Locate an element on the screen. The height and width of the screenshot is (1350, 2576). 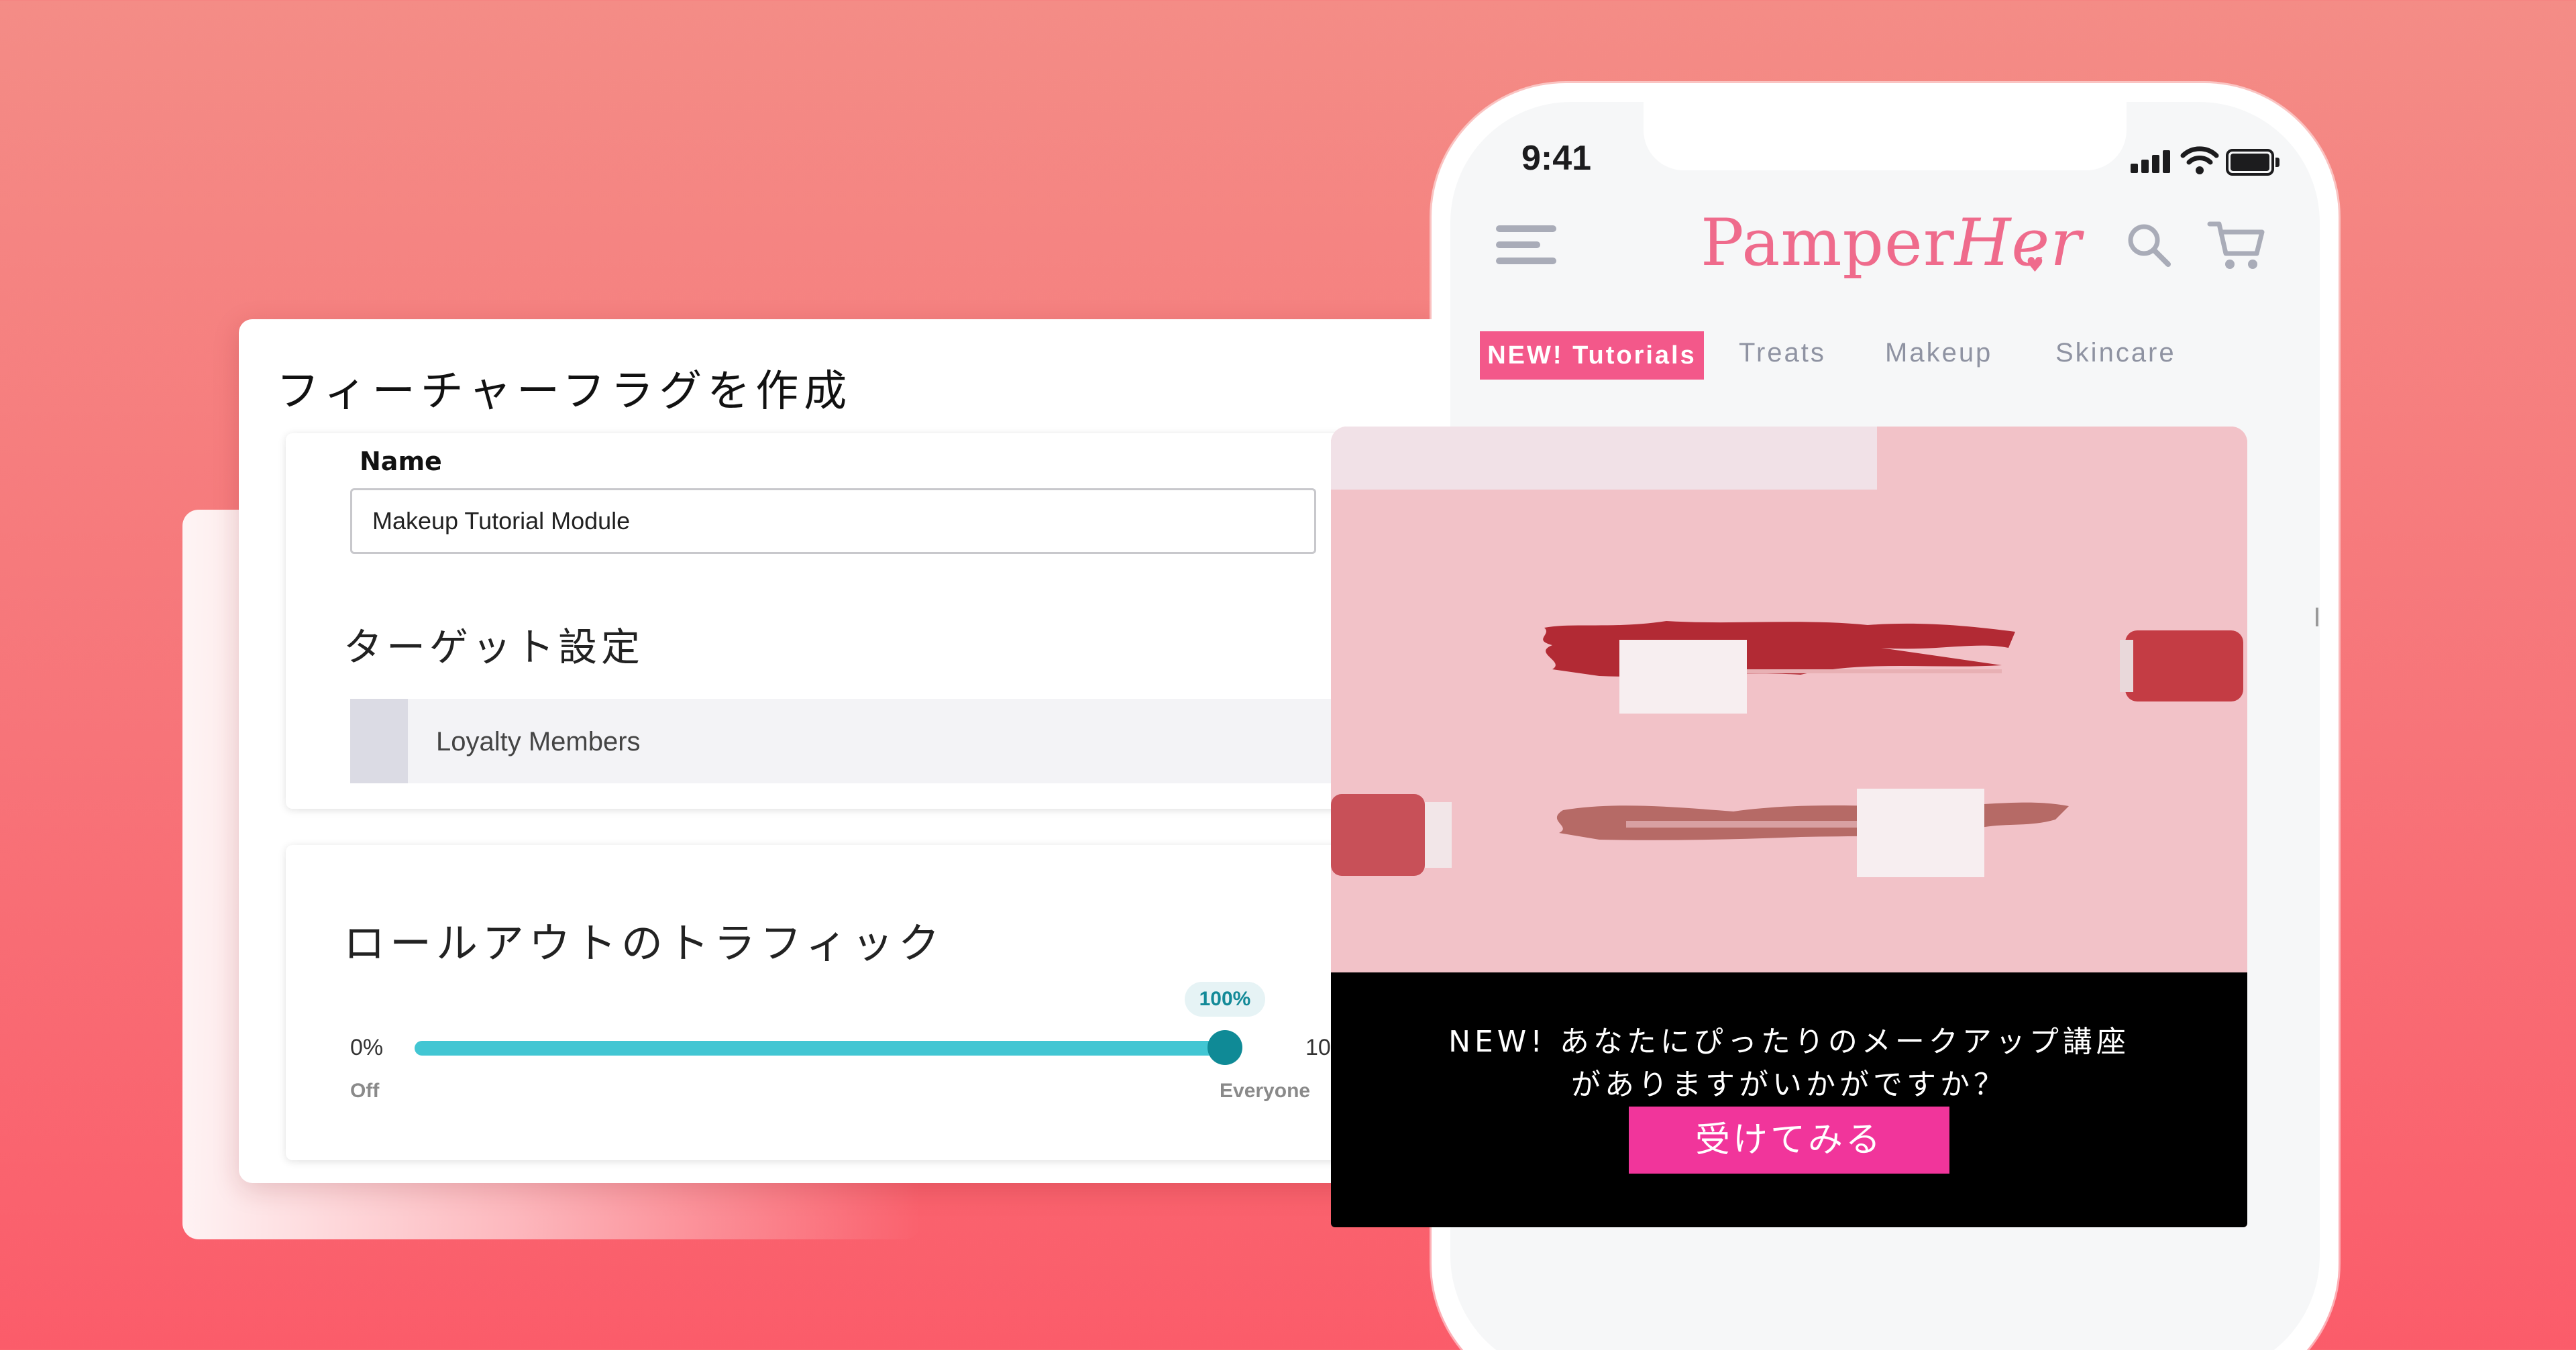
slider-thumb is located at coordinates (1225, 1047).